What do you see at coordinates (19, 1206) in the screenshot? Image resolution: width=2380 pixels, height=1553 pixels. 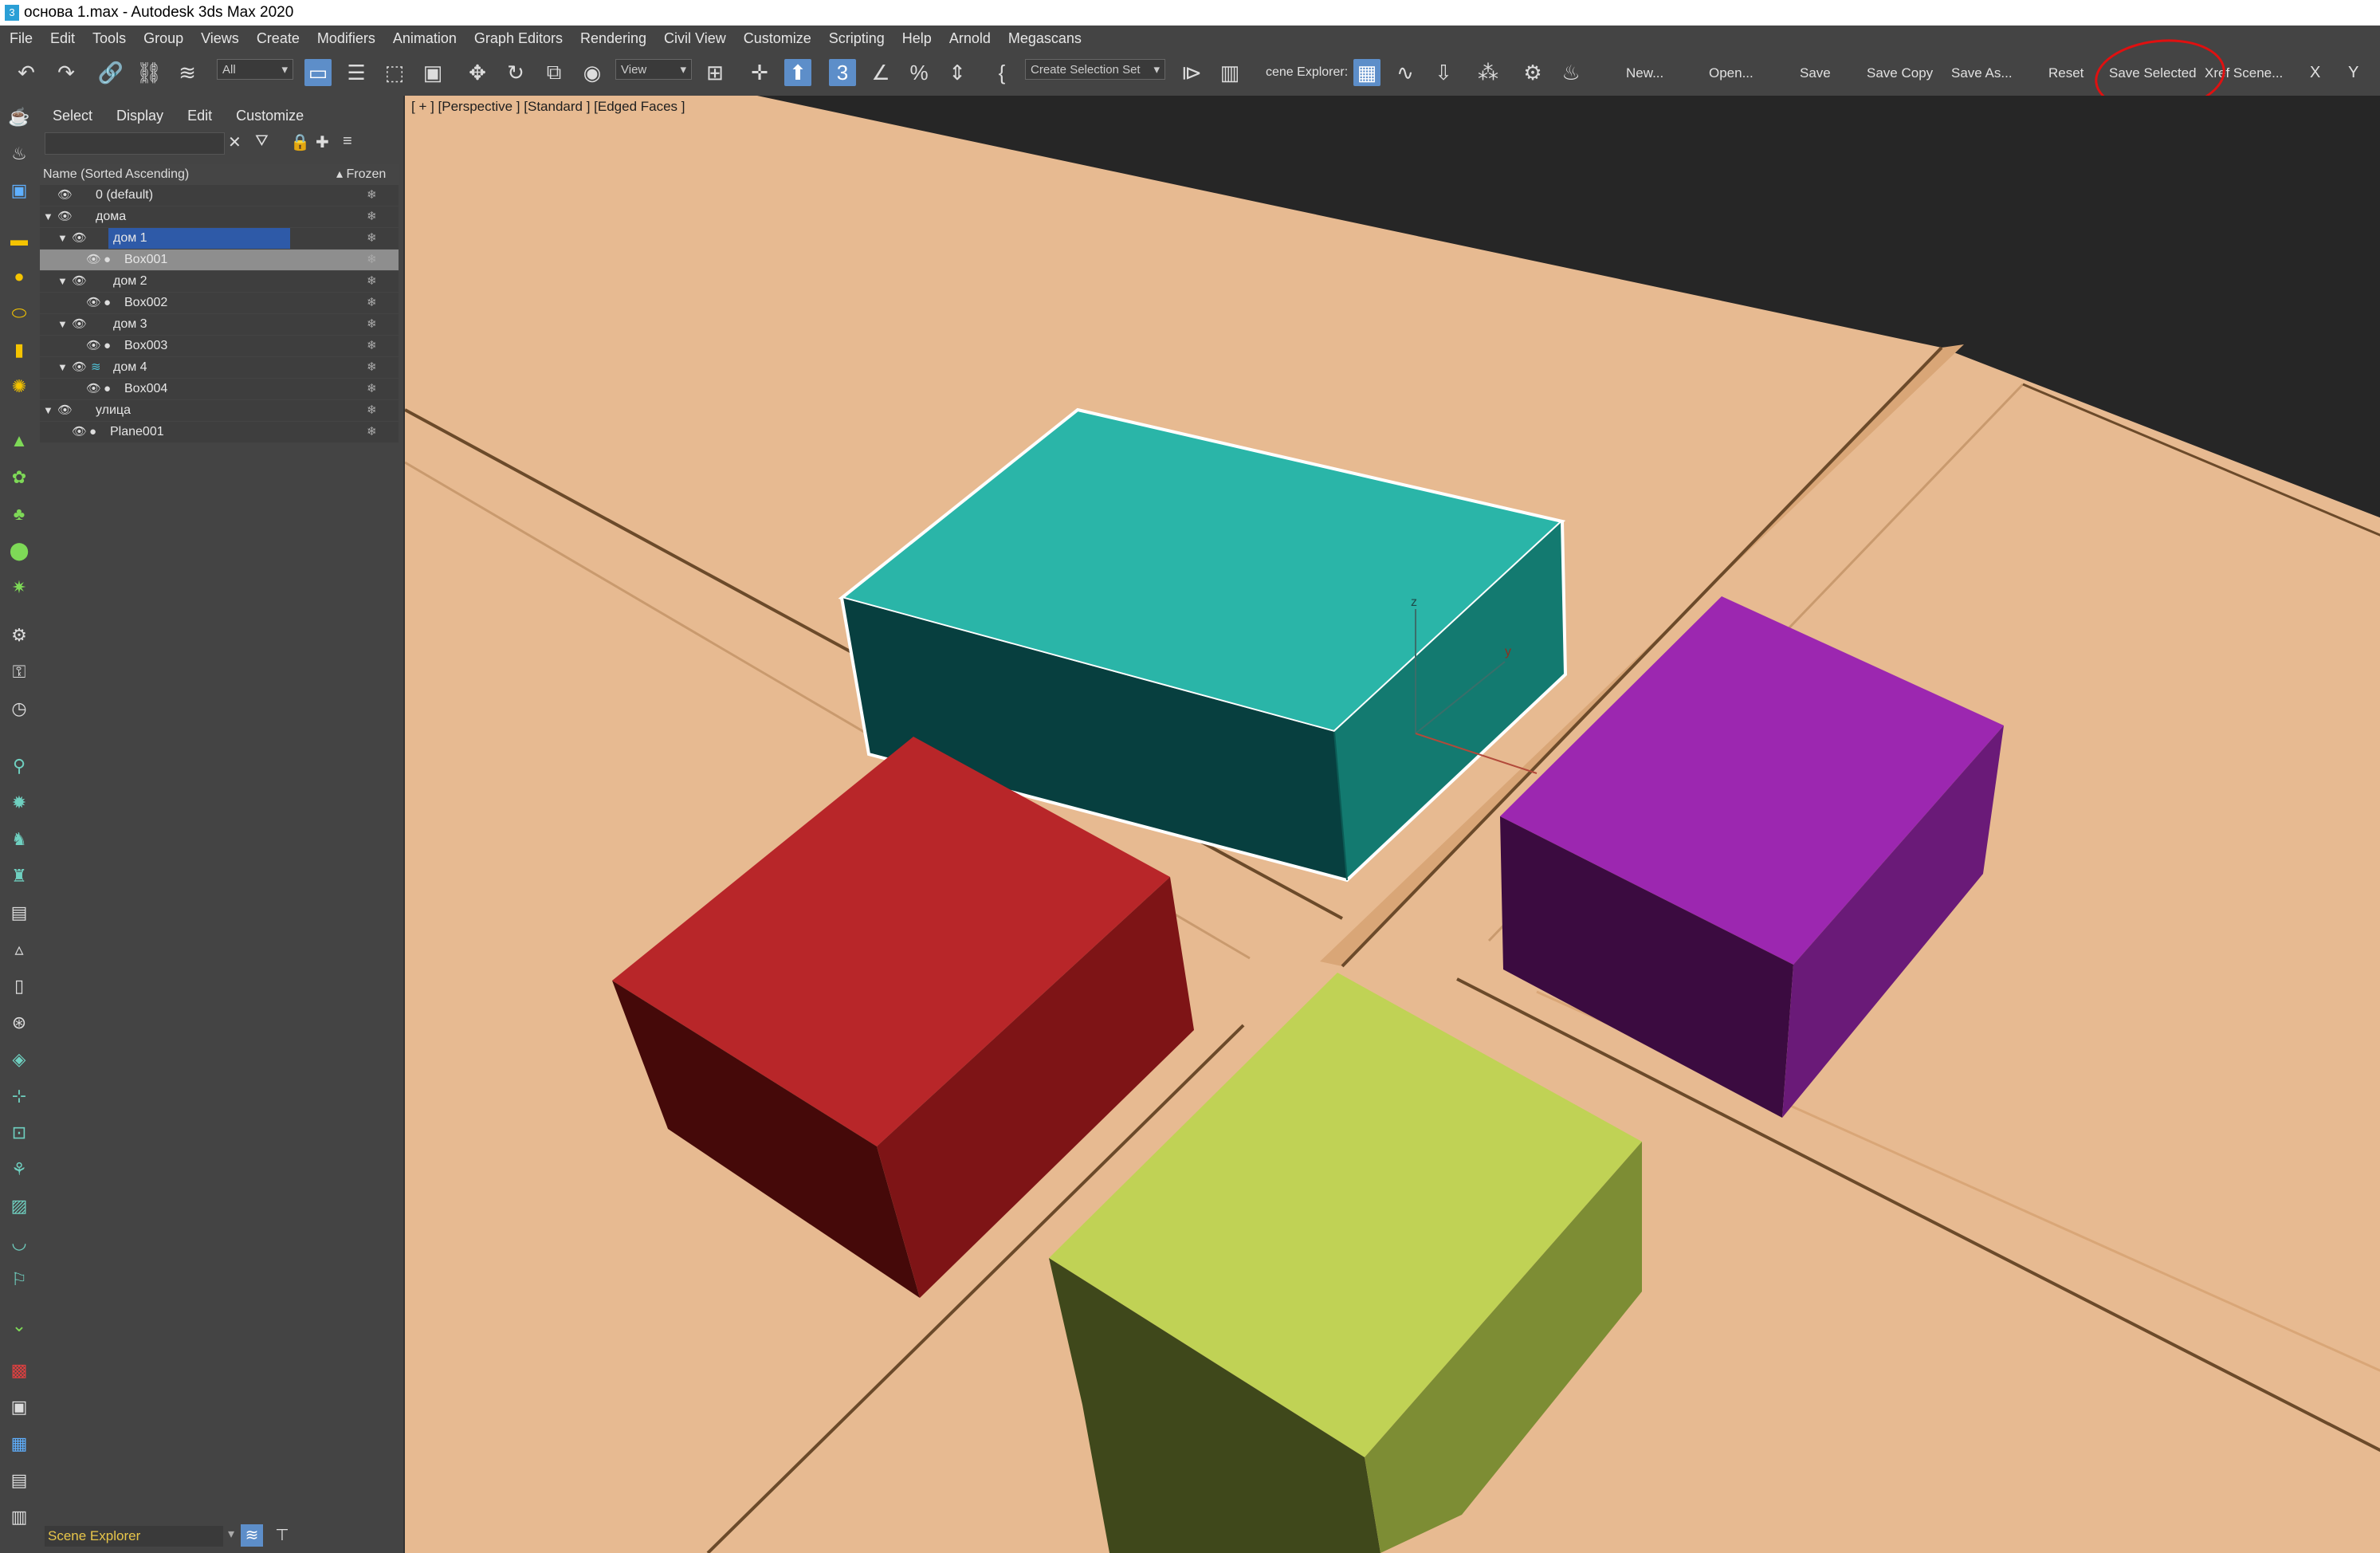 I see `tool-13-icon: ▨` at bounding box center [19, 1206].